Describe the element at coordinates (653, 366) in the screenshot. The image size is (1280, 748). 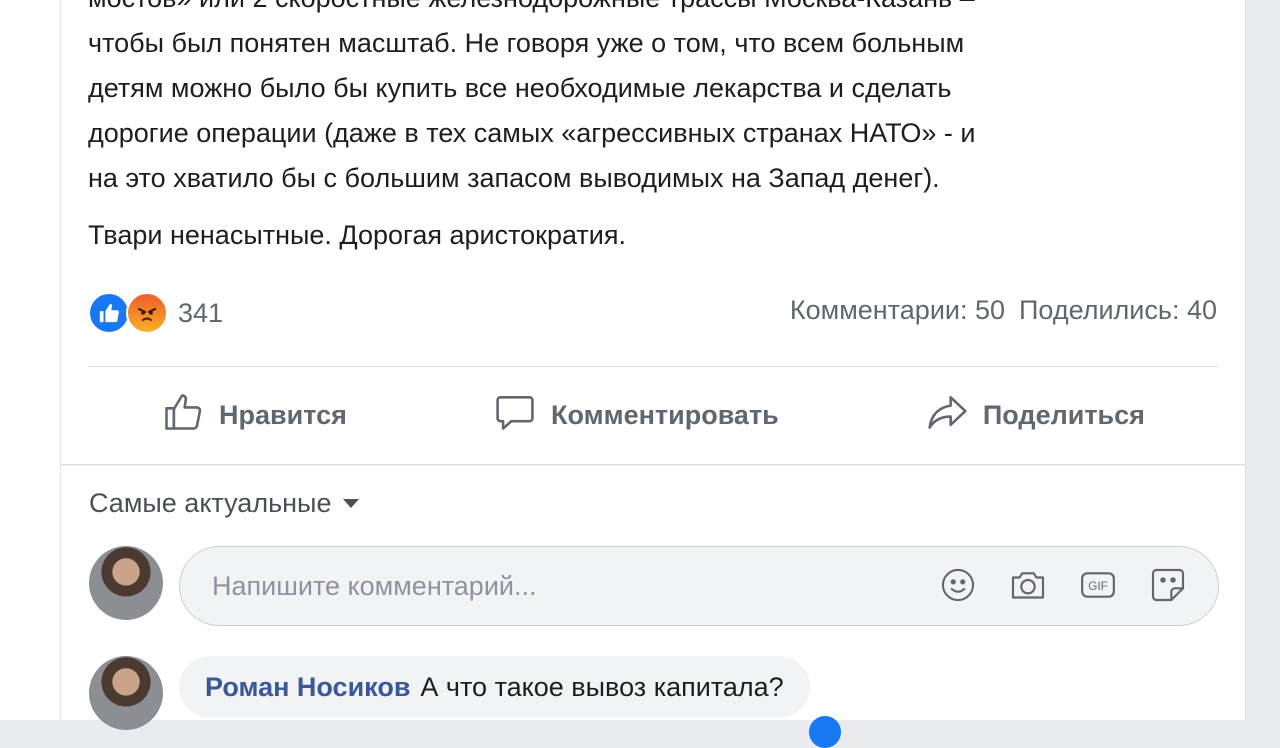
I see `divider` at that location.